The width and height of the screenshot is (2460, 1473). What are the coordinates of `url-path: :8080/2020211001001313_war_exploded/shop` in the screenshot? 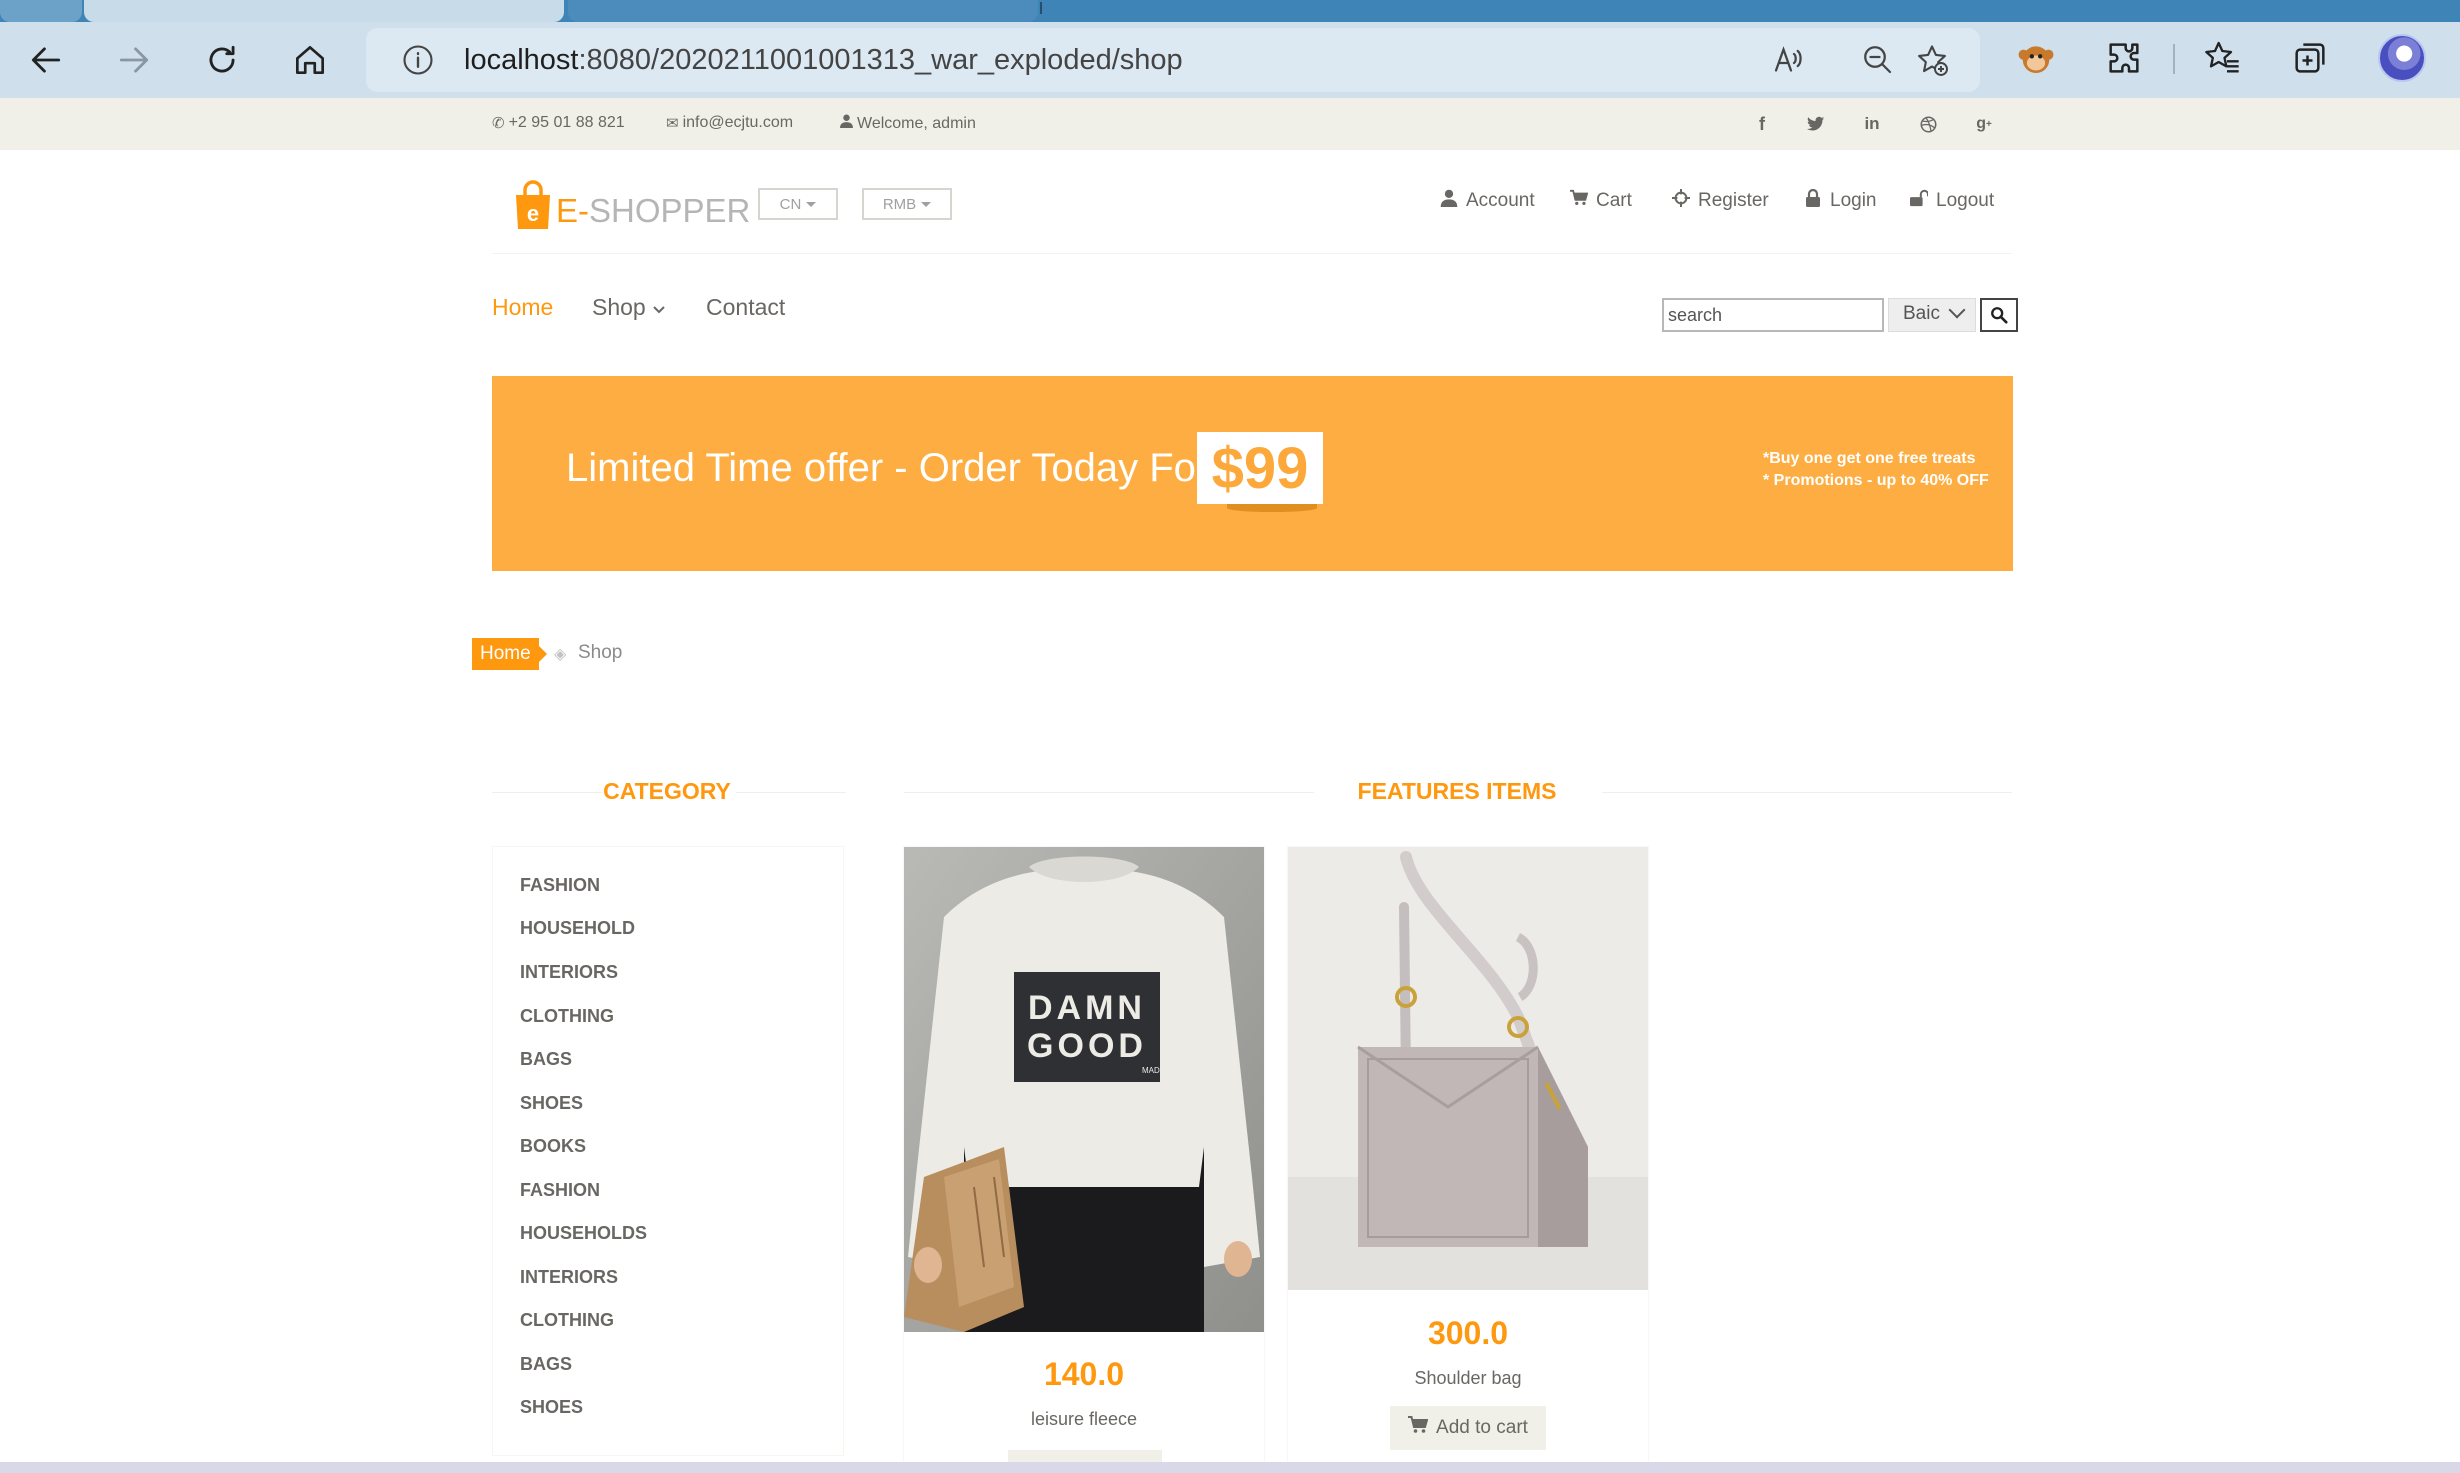 It's located at (880, 60).